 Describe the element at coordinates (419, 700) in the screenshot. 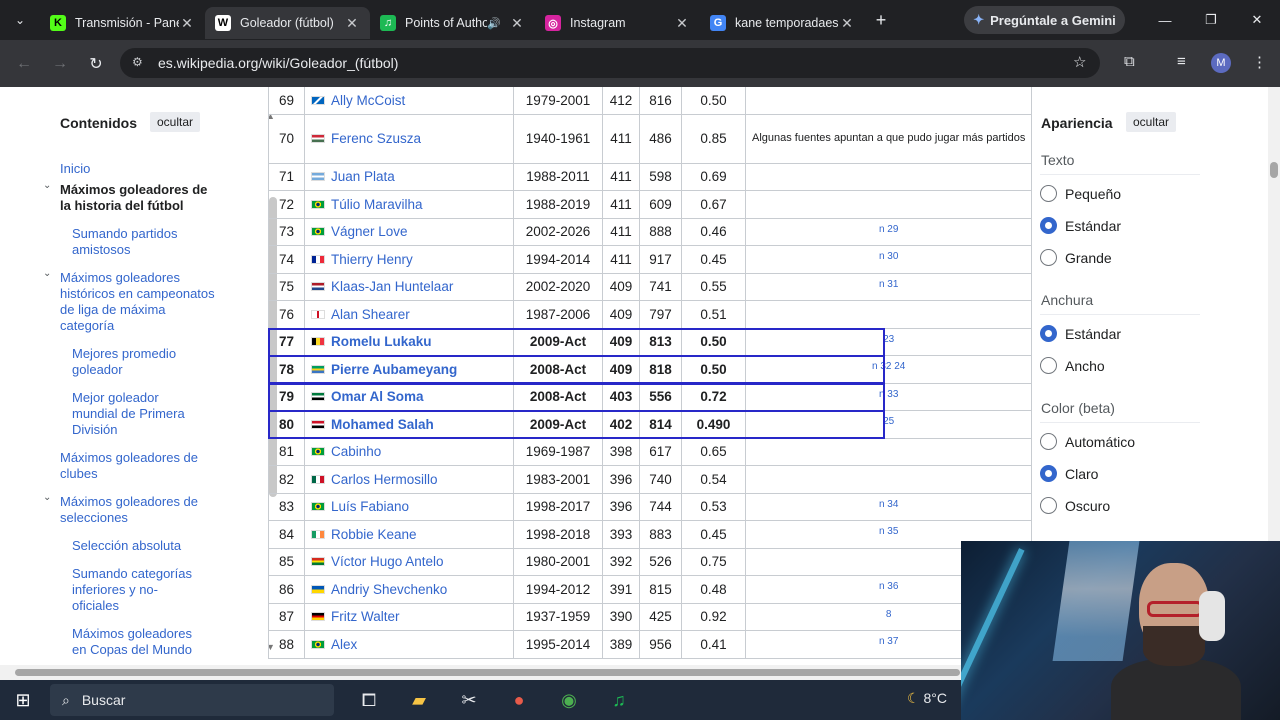

I see `file-explorer-icon: ▰` at that location.